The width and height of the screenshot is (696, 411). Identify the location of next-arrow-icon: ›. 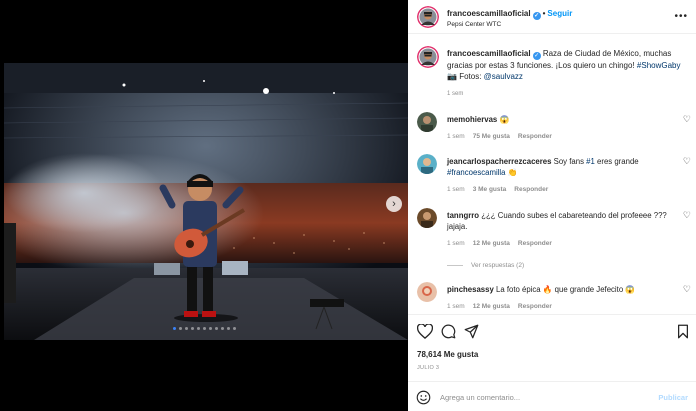
(394, 204).